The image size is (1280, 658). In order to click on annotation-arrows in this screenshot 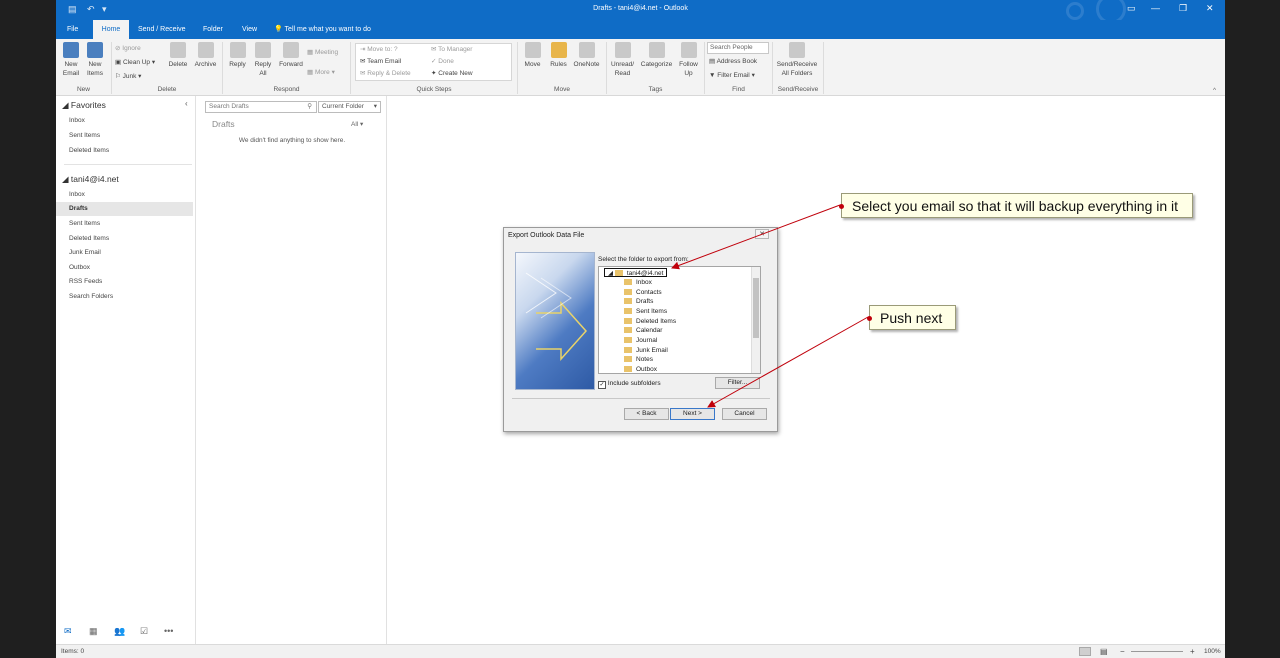, I will do `click(770, 306)`.